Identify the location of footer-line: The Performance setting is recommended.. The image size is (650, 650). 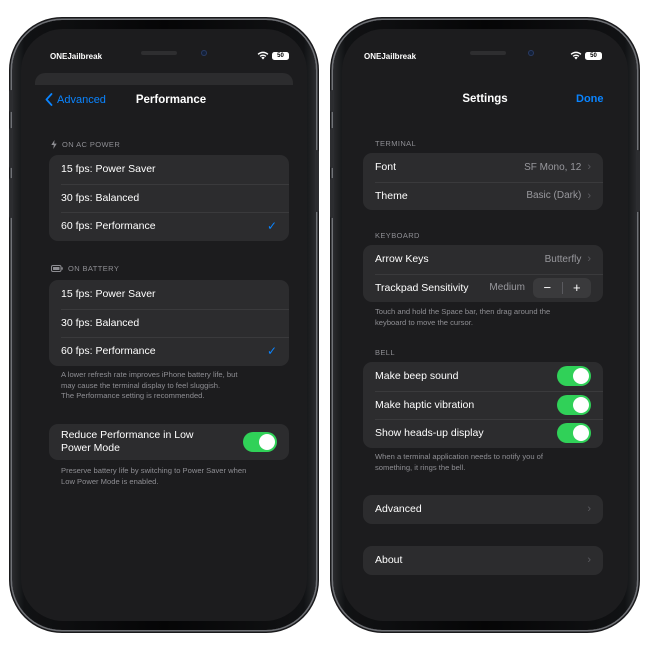
(133, 395).